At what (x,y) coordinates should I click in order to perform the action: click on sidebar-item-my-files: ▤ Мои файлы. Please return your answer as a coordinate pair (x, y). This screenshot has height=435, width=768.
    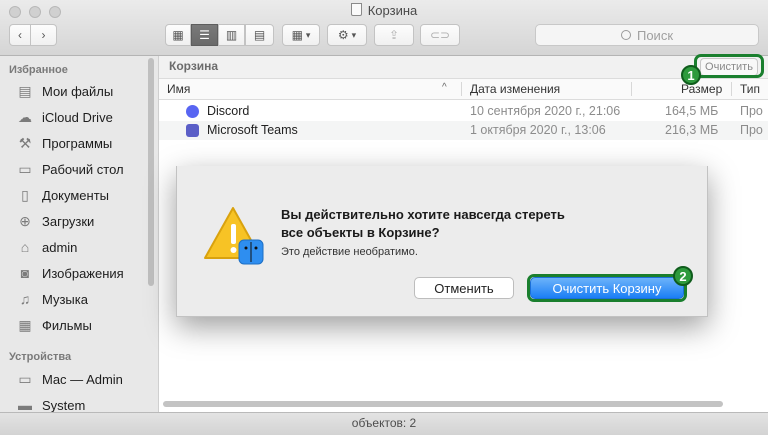
    Looking at the image, I should click on (65, 91).